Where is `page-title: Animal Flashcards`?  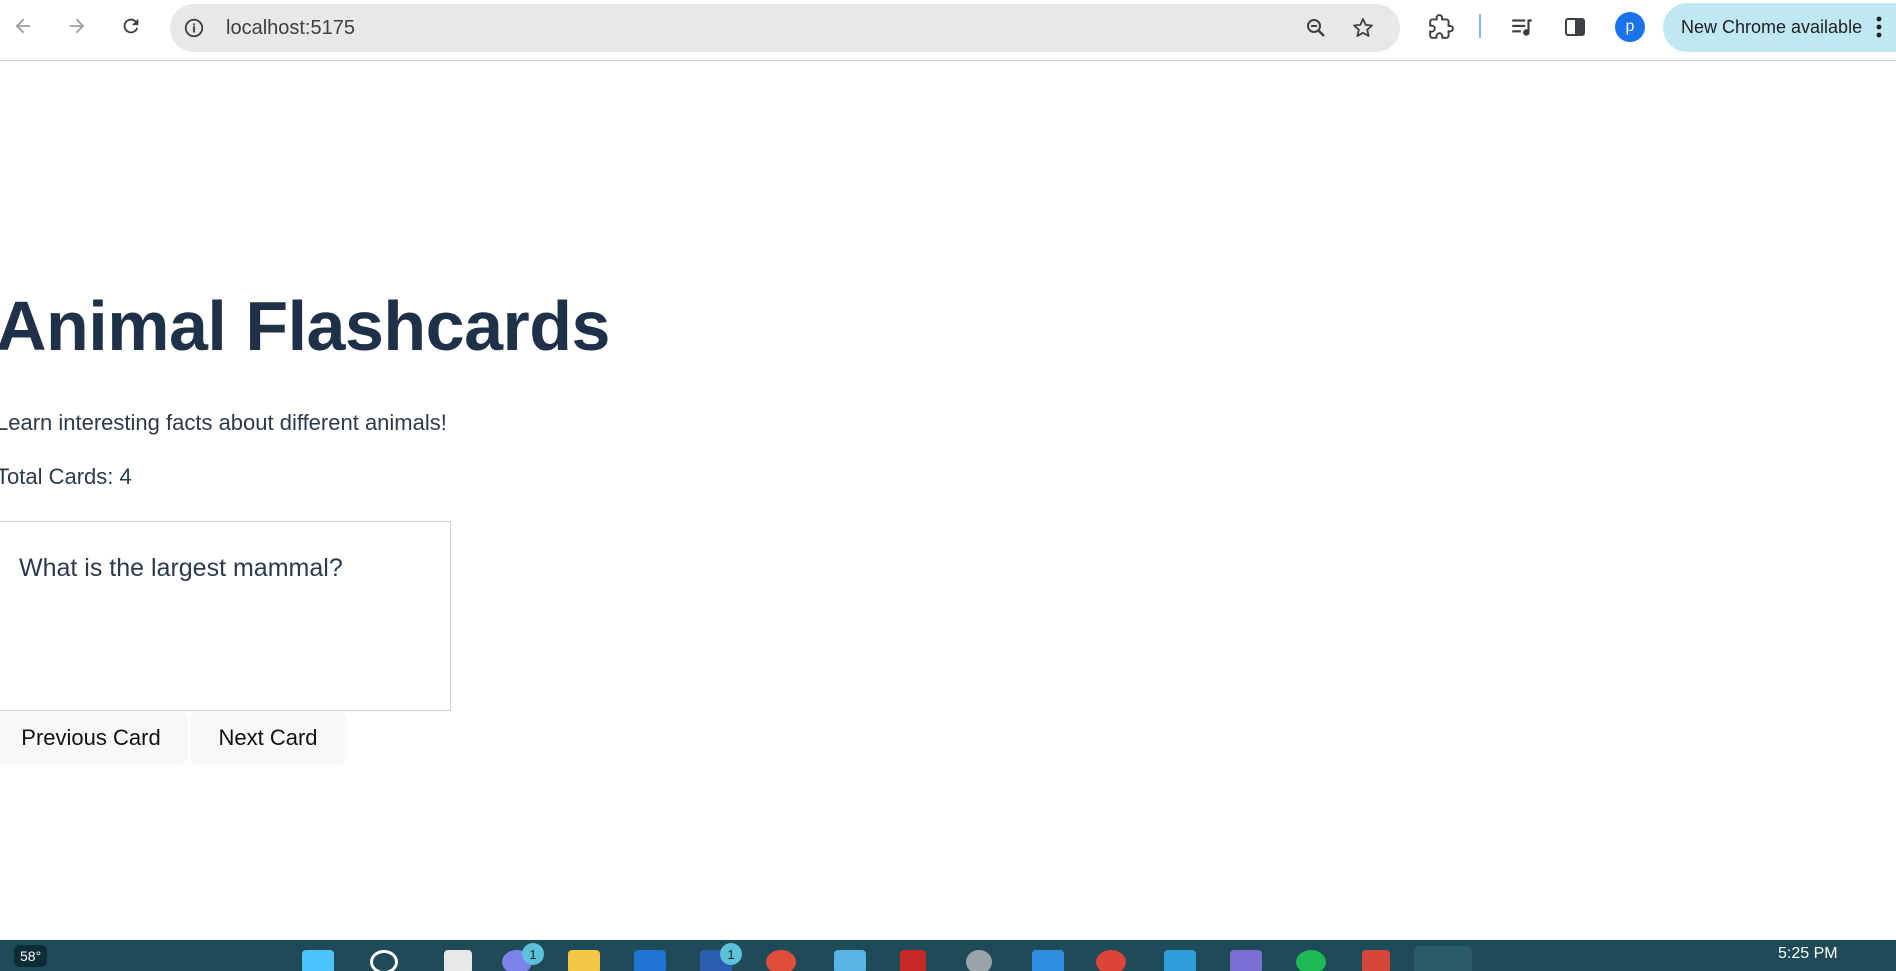 page-title: Animal Flashcards is located at coordinates (305, 326).